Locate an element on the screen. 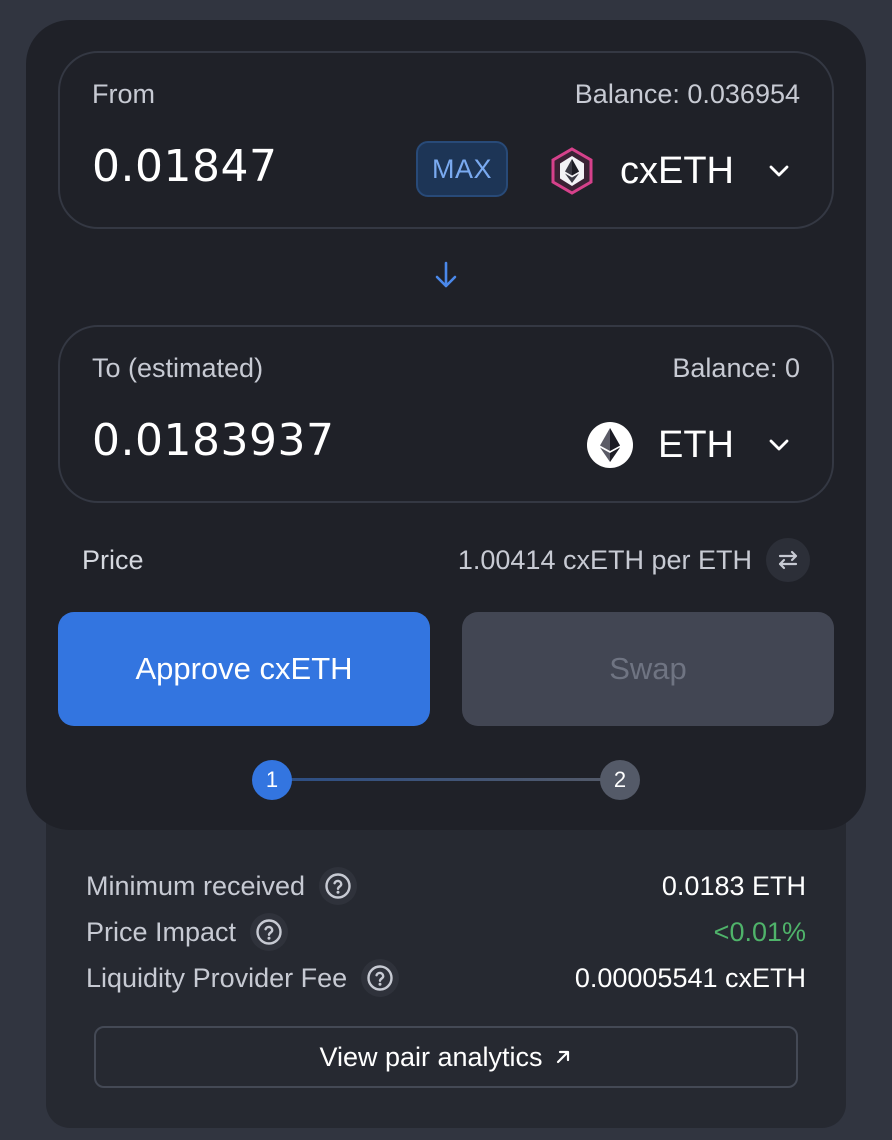  price-label: Price is located at coordinates (113, 559).